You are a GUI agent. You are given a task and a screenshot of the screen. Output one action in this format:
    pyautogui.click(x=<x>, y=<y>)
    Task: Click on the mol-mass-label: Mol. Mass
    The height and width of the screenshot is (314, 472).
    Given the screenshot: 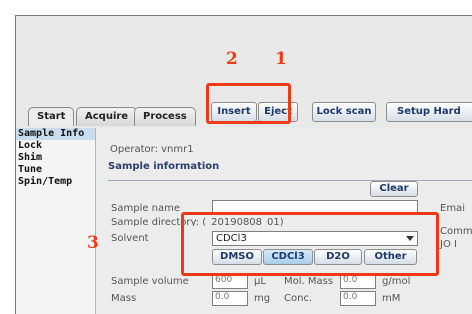 What is the action you would take?
    pyautogui.click(x=309, y=281)
    